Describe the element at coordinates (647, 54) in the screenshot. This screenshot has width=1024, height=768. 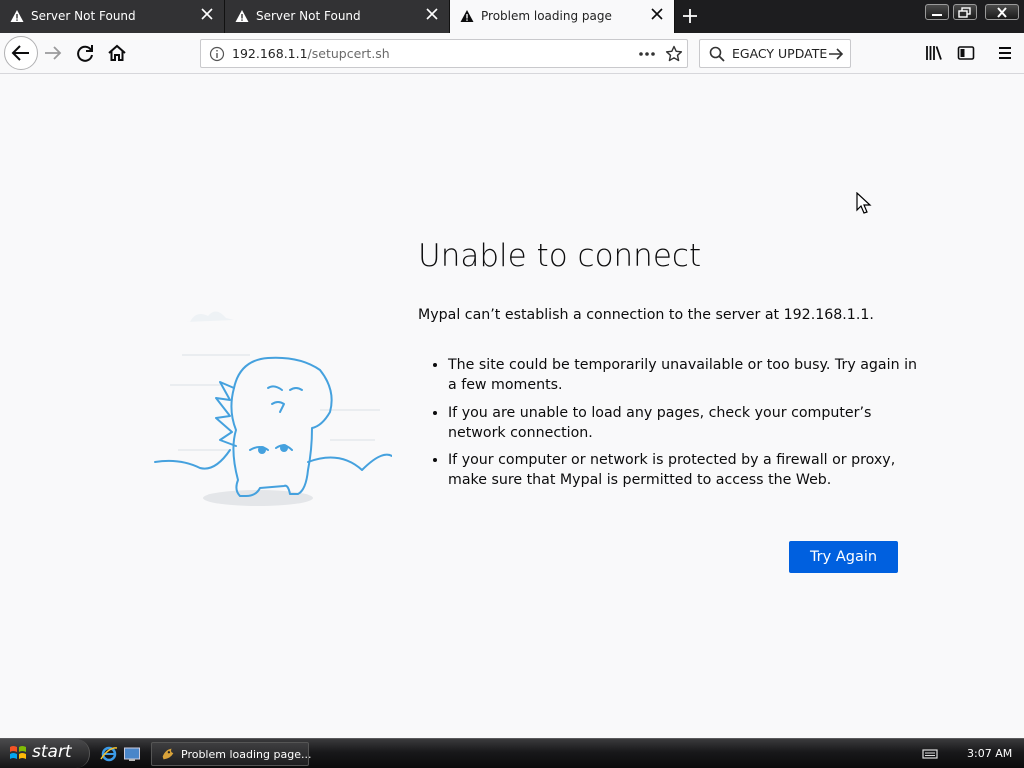
I see `page-actions-icon` at that location.